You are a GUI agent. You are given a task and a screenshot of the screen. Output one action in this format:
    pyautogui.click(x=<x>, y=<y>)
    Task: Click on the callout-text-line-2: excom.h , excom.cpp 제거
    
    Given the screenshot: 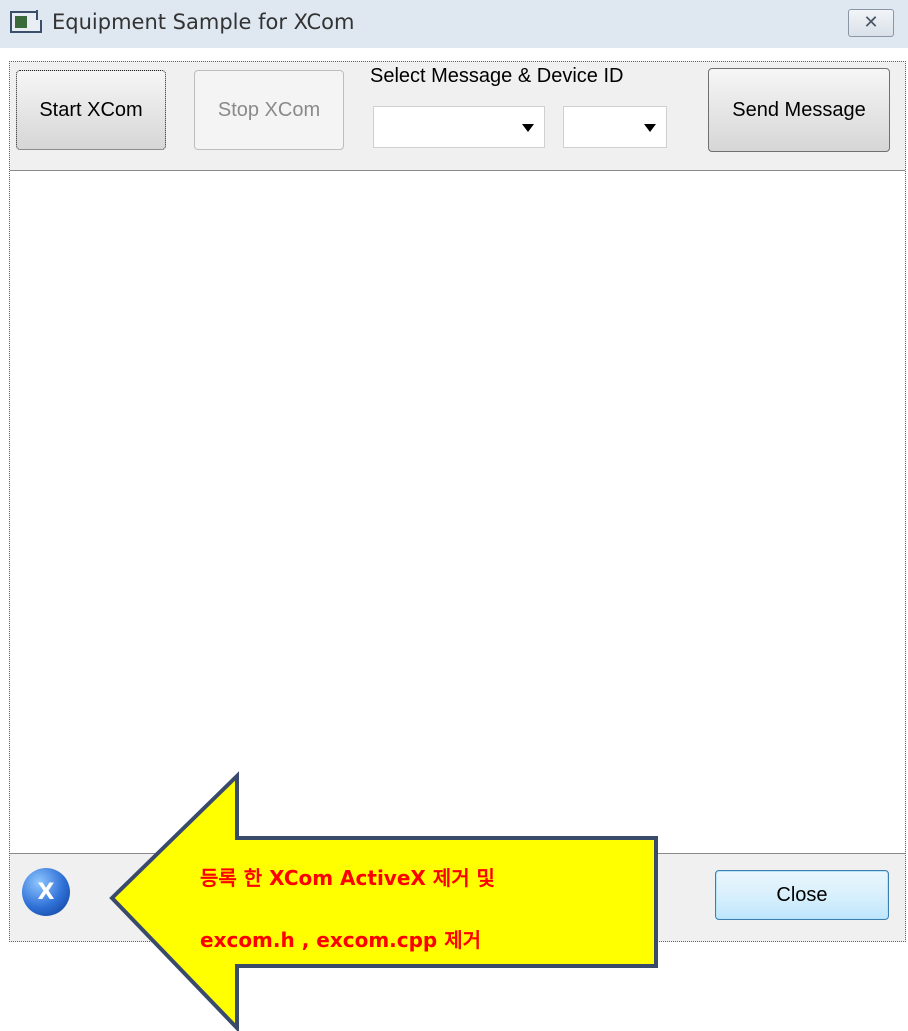 What is the action you would take?
    pyautogui.click(x=341, y=940)
    